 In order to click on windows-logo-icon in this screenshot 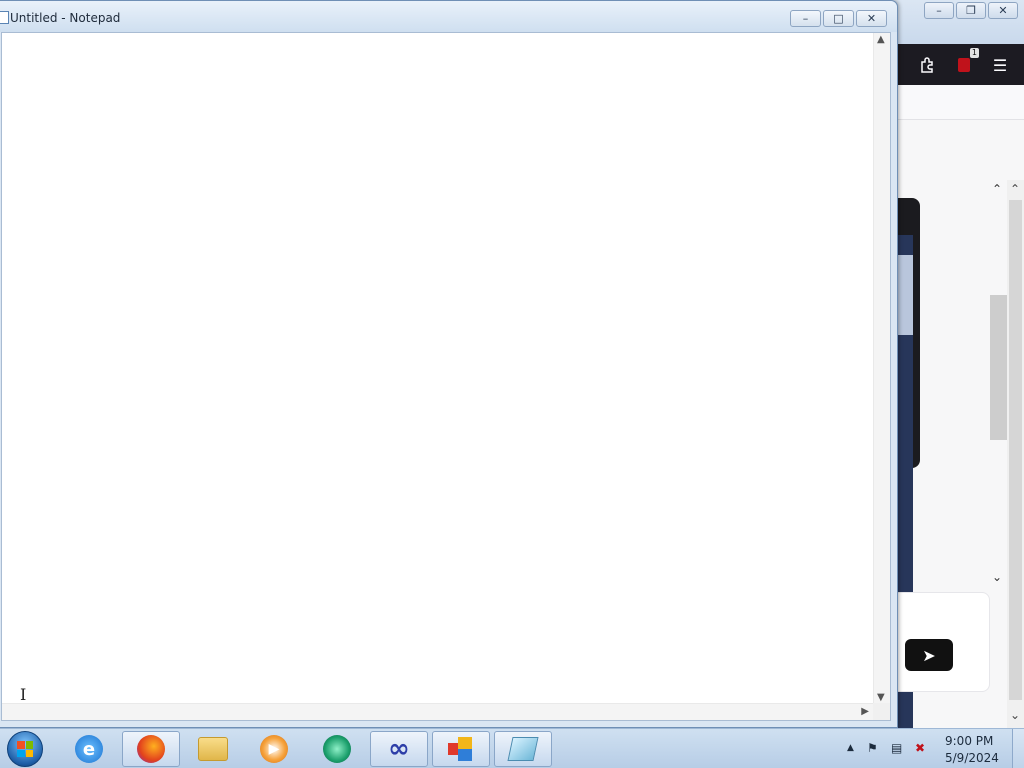, I will do `click(25, 749)`.